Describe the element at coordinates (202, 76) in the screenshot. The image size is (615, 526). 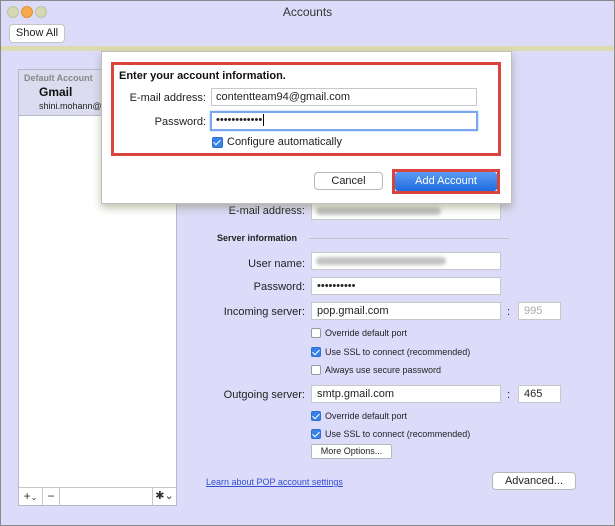
I see `sheet-title: Enter your account information.` at that location.